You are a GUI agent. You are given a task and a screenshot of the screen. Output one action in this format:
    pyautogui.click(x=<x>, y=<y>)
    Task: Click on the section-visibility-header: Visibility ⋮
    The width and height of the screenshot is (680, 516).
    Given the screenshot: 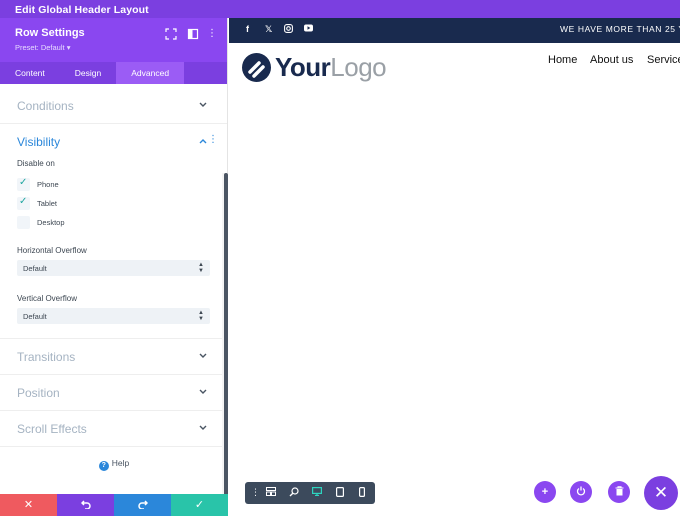 What is the action you would take?
    pyautogui.click(x=113, y=141)
    